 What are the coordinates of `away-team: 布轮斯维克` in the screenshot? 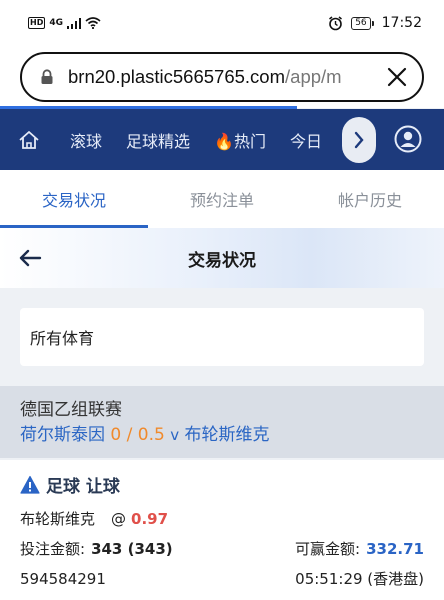 It's located at (227, 435).